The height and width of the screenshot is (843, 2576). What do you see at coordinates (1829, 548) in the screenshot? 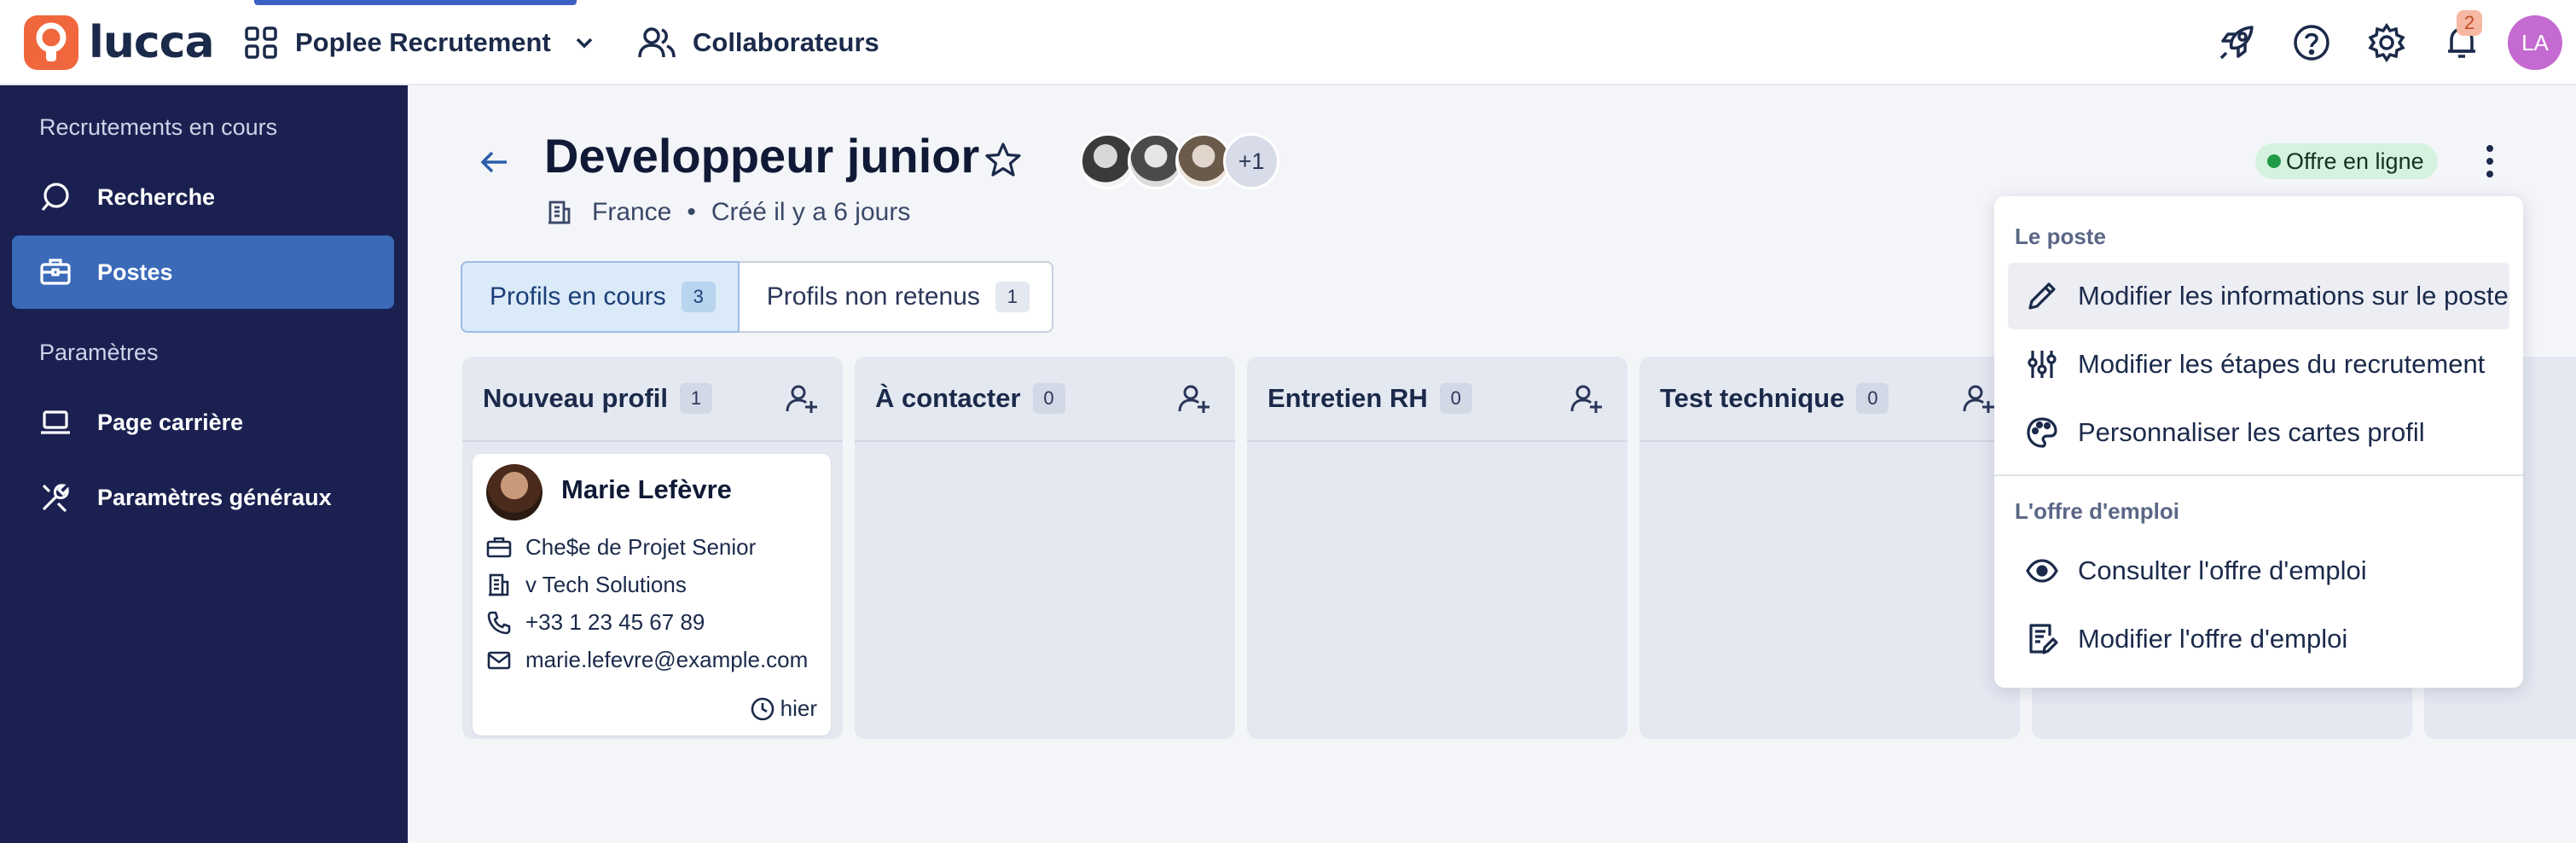
I see `kanban-column-test-technique: Test technique 0` at bounding box center [1829, 548].